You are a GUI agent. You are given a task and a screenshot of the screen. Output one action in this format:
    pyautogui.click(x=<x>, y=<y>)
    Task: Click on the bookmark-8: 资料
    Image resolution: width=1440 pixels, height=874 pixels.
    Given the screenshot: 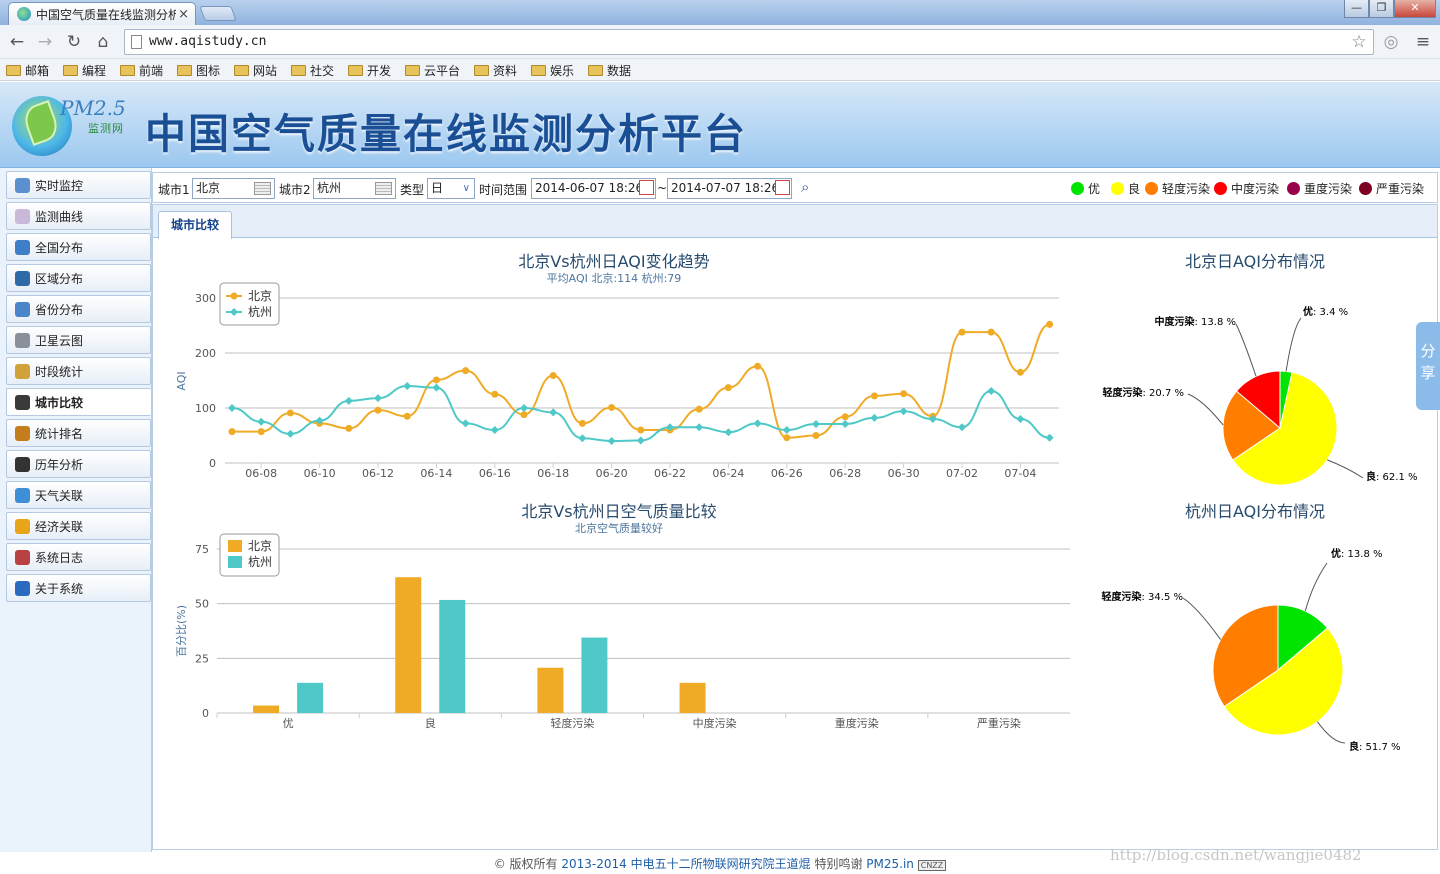 What is the action you would take?
    pyautogui.click(x=495, y=70)
    